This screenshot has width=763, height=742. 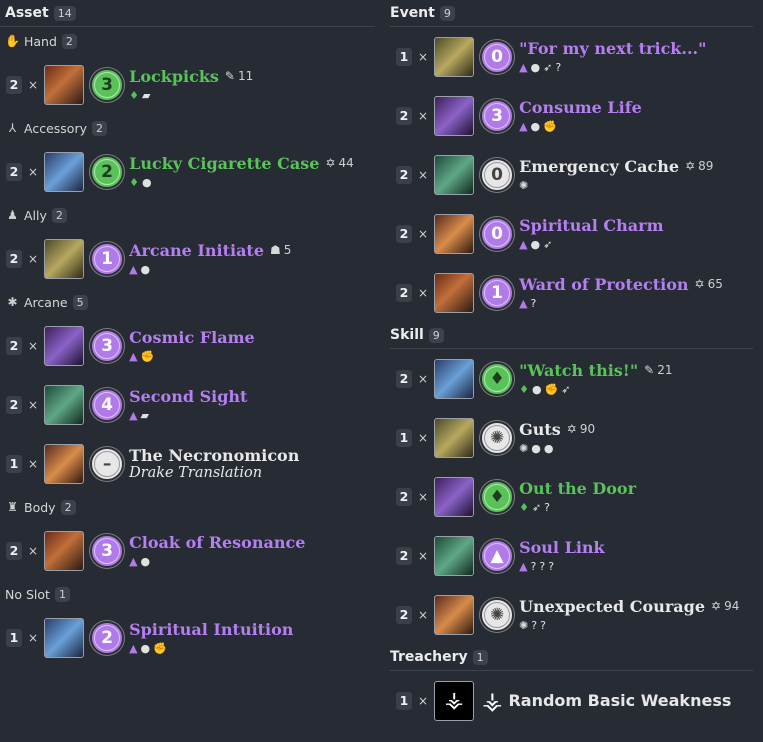 I want to click on card-name: Lucky Cigarette Case, so click(x=224, y=163).